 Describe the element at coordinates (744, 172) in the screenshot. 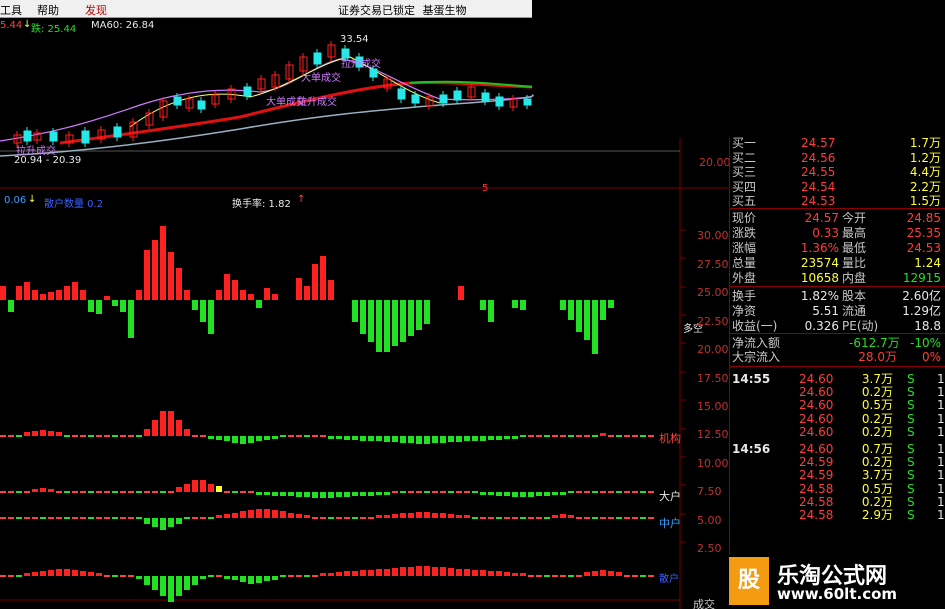

I see `bid-label: 买三` at that location.